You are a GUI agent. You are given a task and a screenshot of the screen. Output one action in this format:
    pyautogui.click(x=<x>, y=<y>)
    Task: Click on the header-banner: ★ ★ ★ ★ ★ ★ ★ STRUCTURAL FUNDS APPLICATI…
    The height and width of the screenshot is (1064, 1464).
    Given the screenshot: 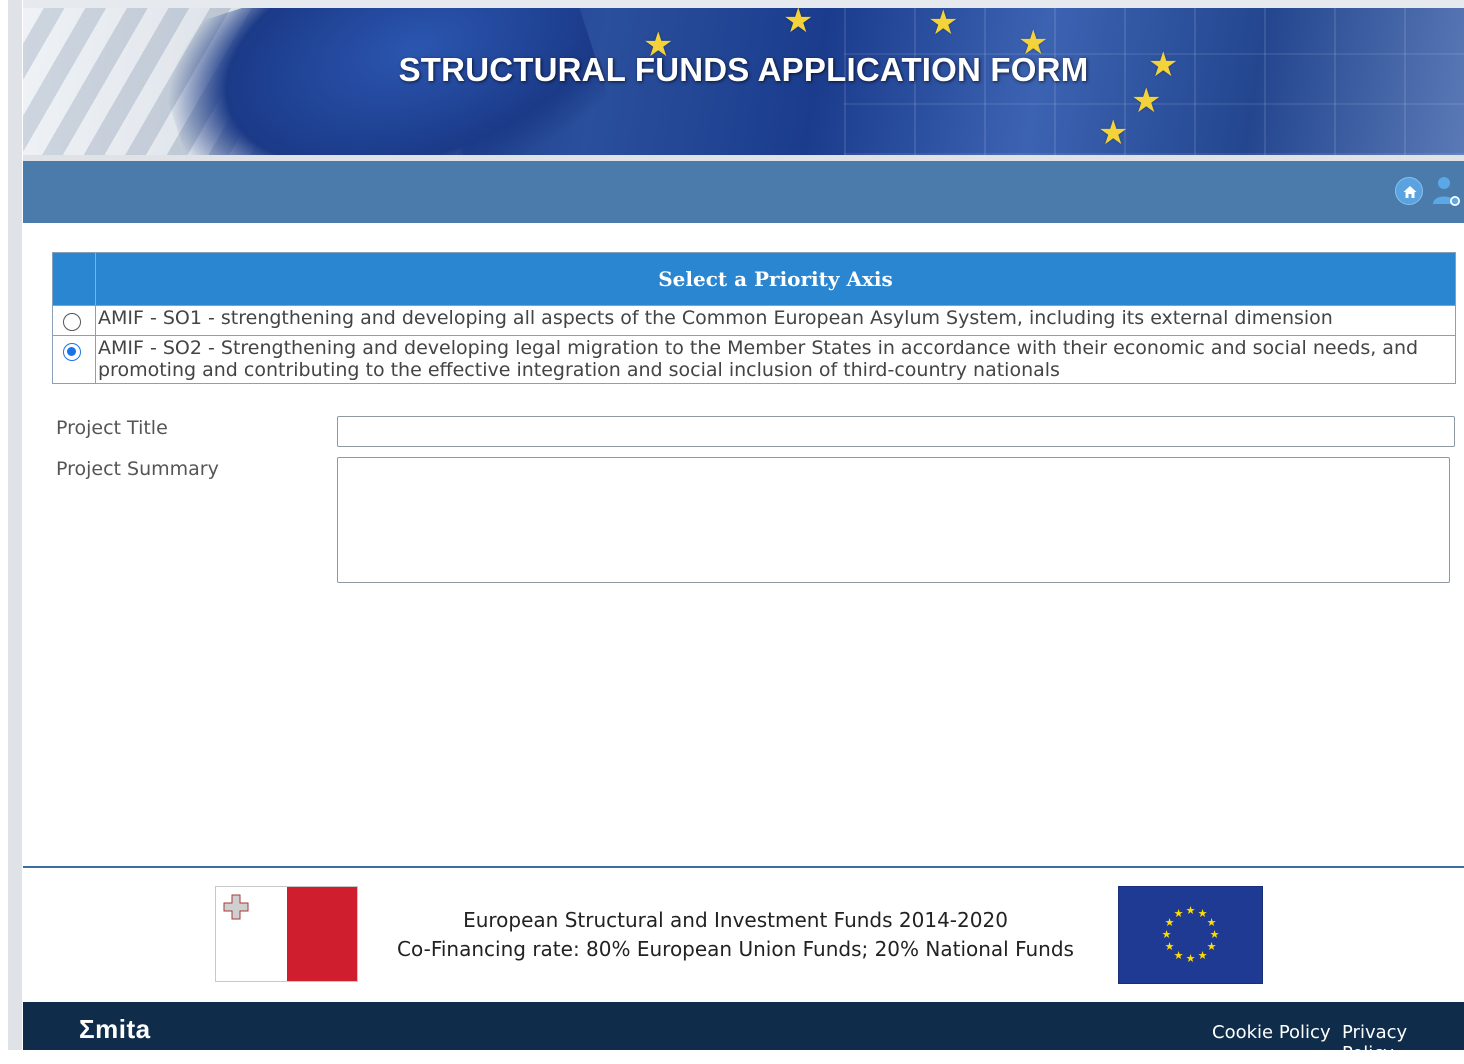 What is the action you would take?
    pyautogui.click(x=743, y=81)
    